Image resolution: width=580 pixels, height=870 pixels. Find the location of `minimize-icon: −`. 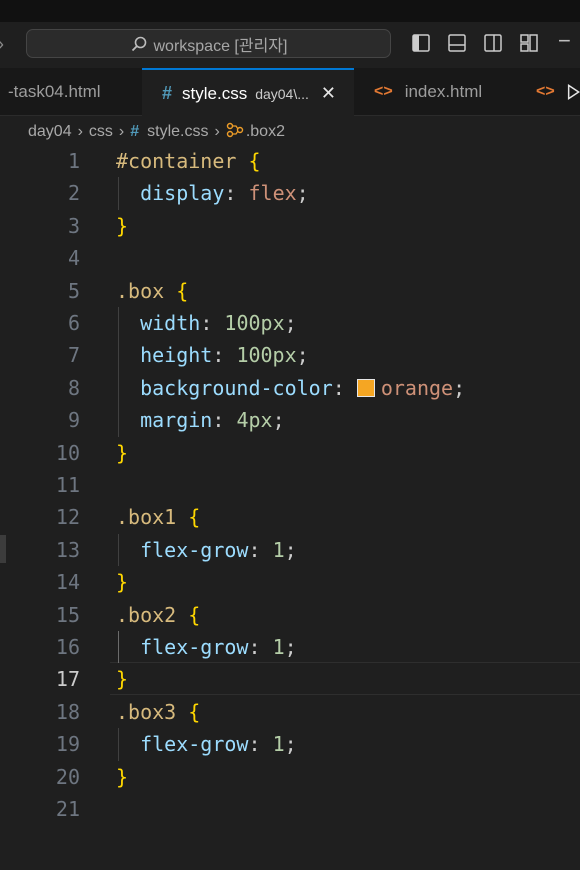

minimize-icon: − is located at coordinates (564, 41).